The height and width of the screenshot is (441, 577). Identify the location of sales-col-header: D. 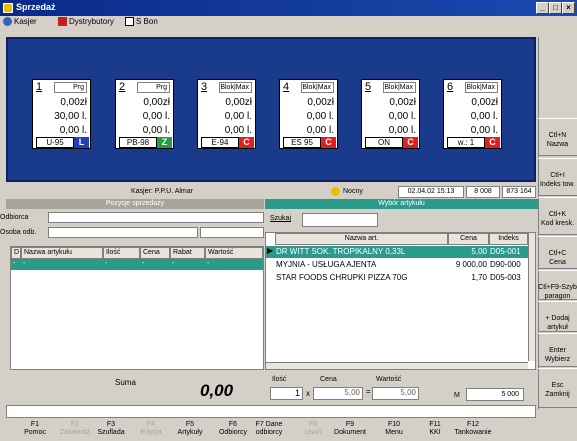
(16, 253).